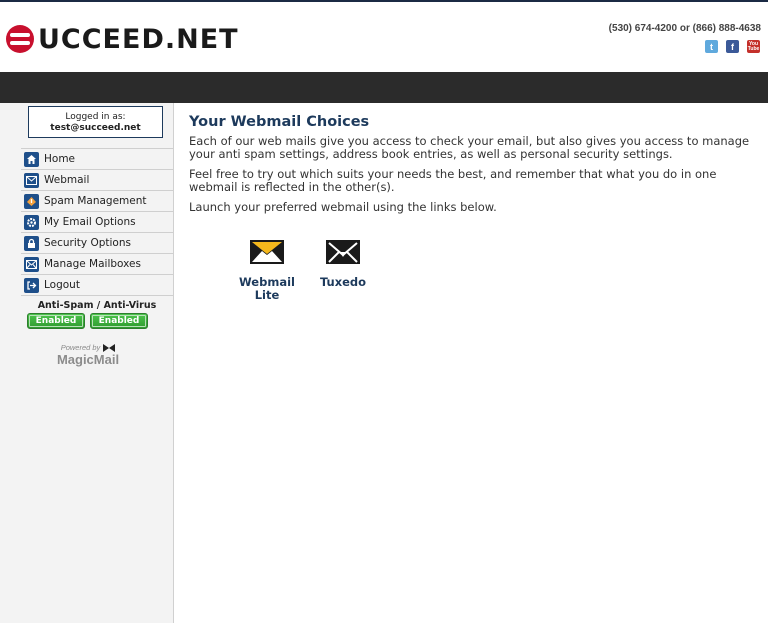  Describe the element at coordinates (97, 285) in the screenshot. I see `sidebar-item-logout: Logout` at that location.